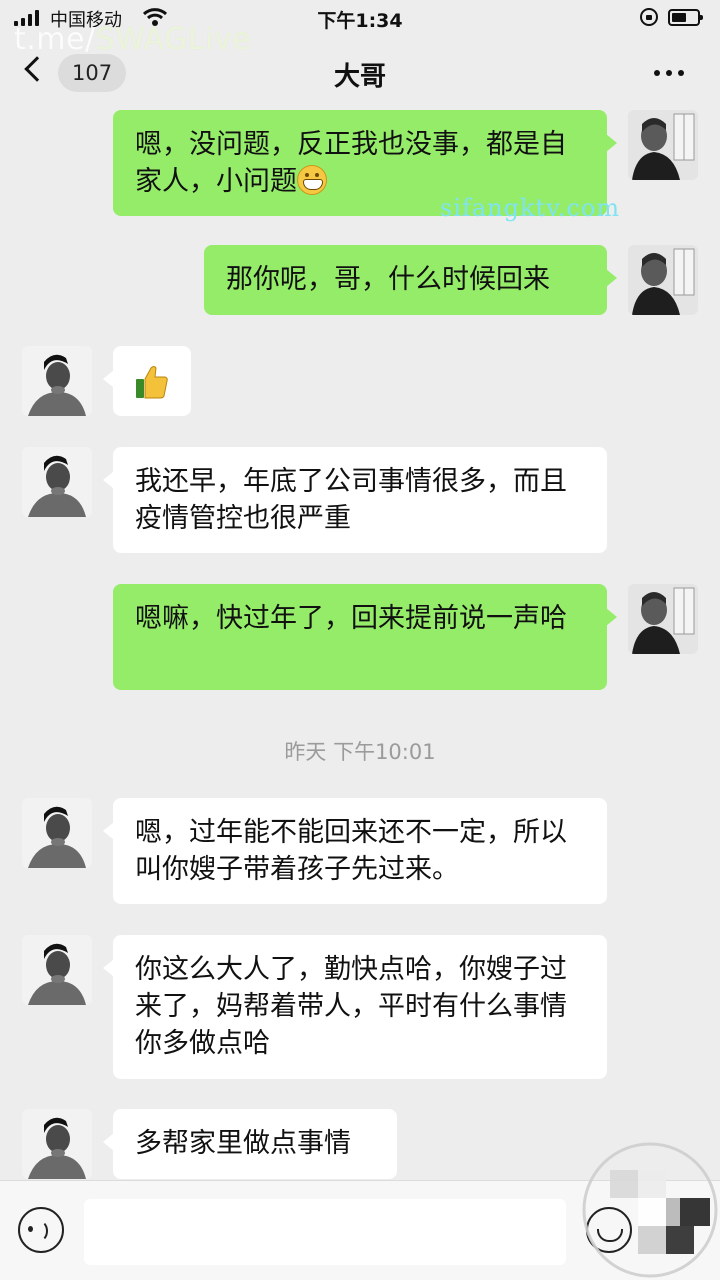 The width and height of the screenshot is (720, 1280). What do you see at coordinates (685, 17) in the screenshot?
I see `battery-icon` at bounding box center [685, 17].